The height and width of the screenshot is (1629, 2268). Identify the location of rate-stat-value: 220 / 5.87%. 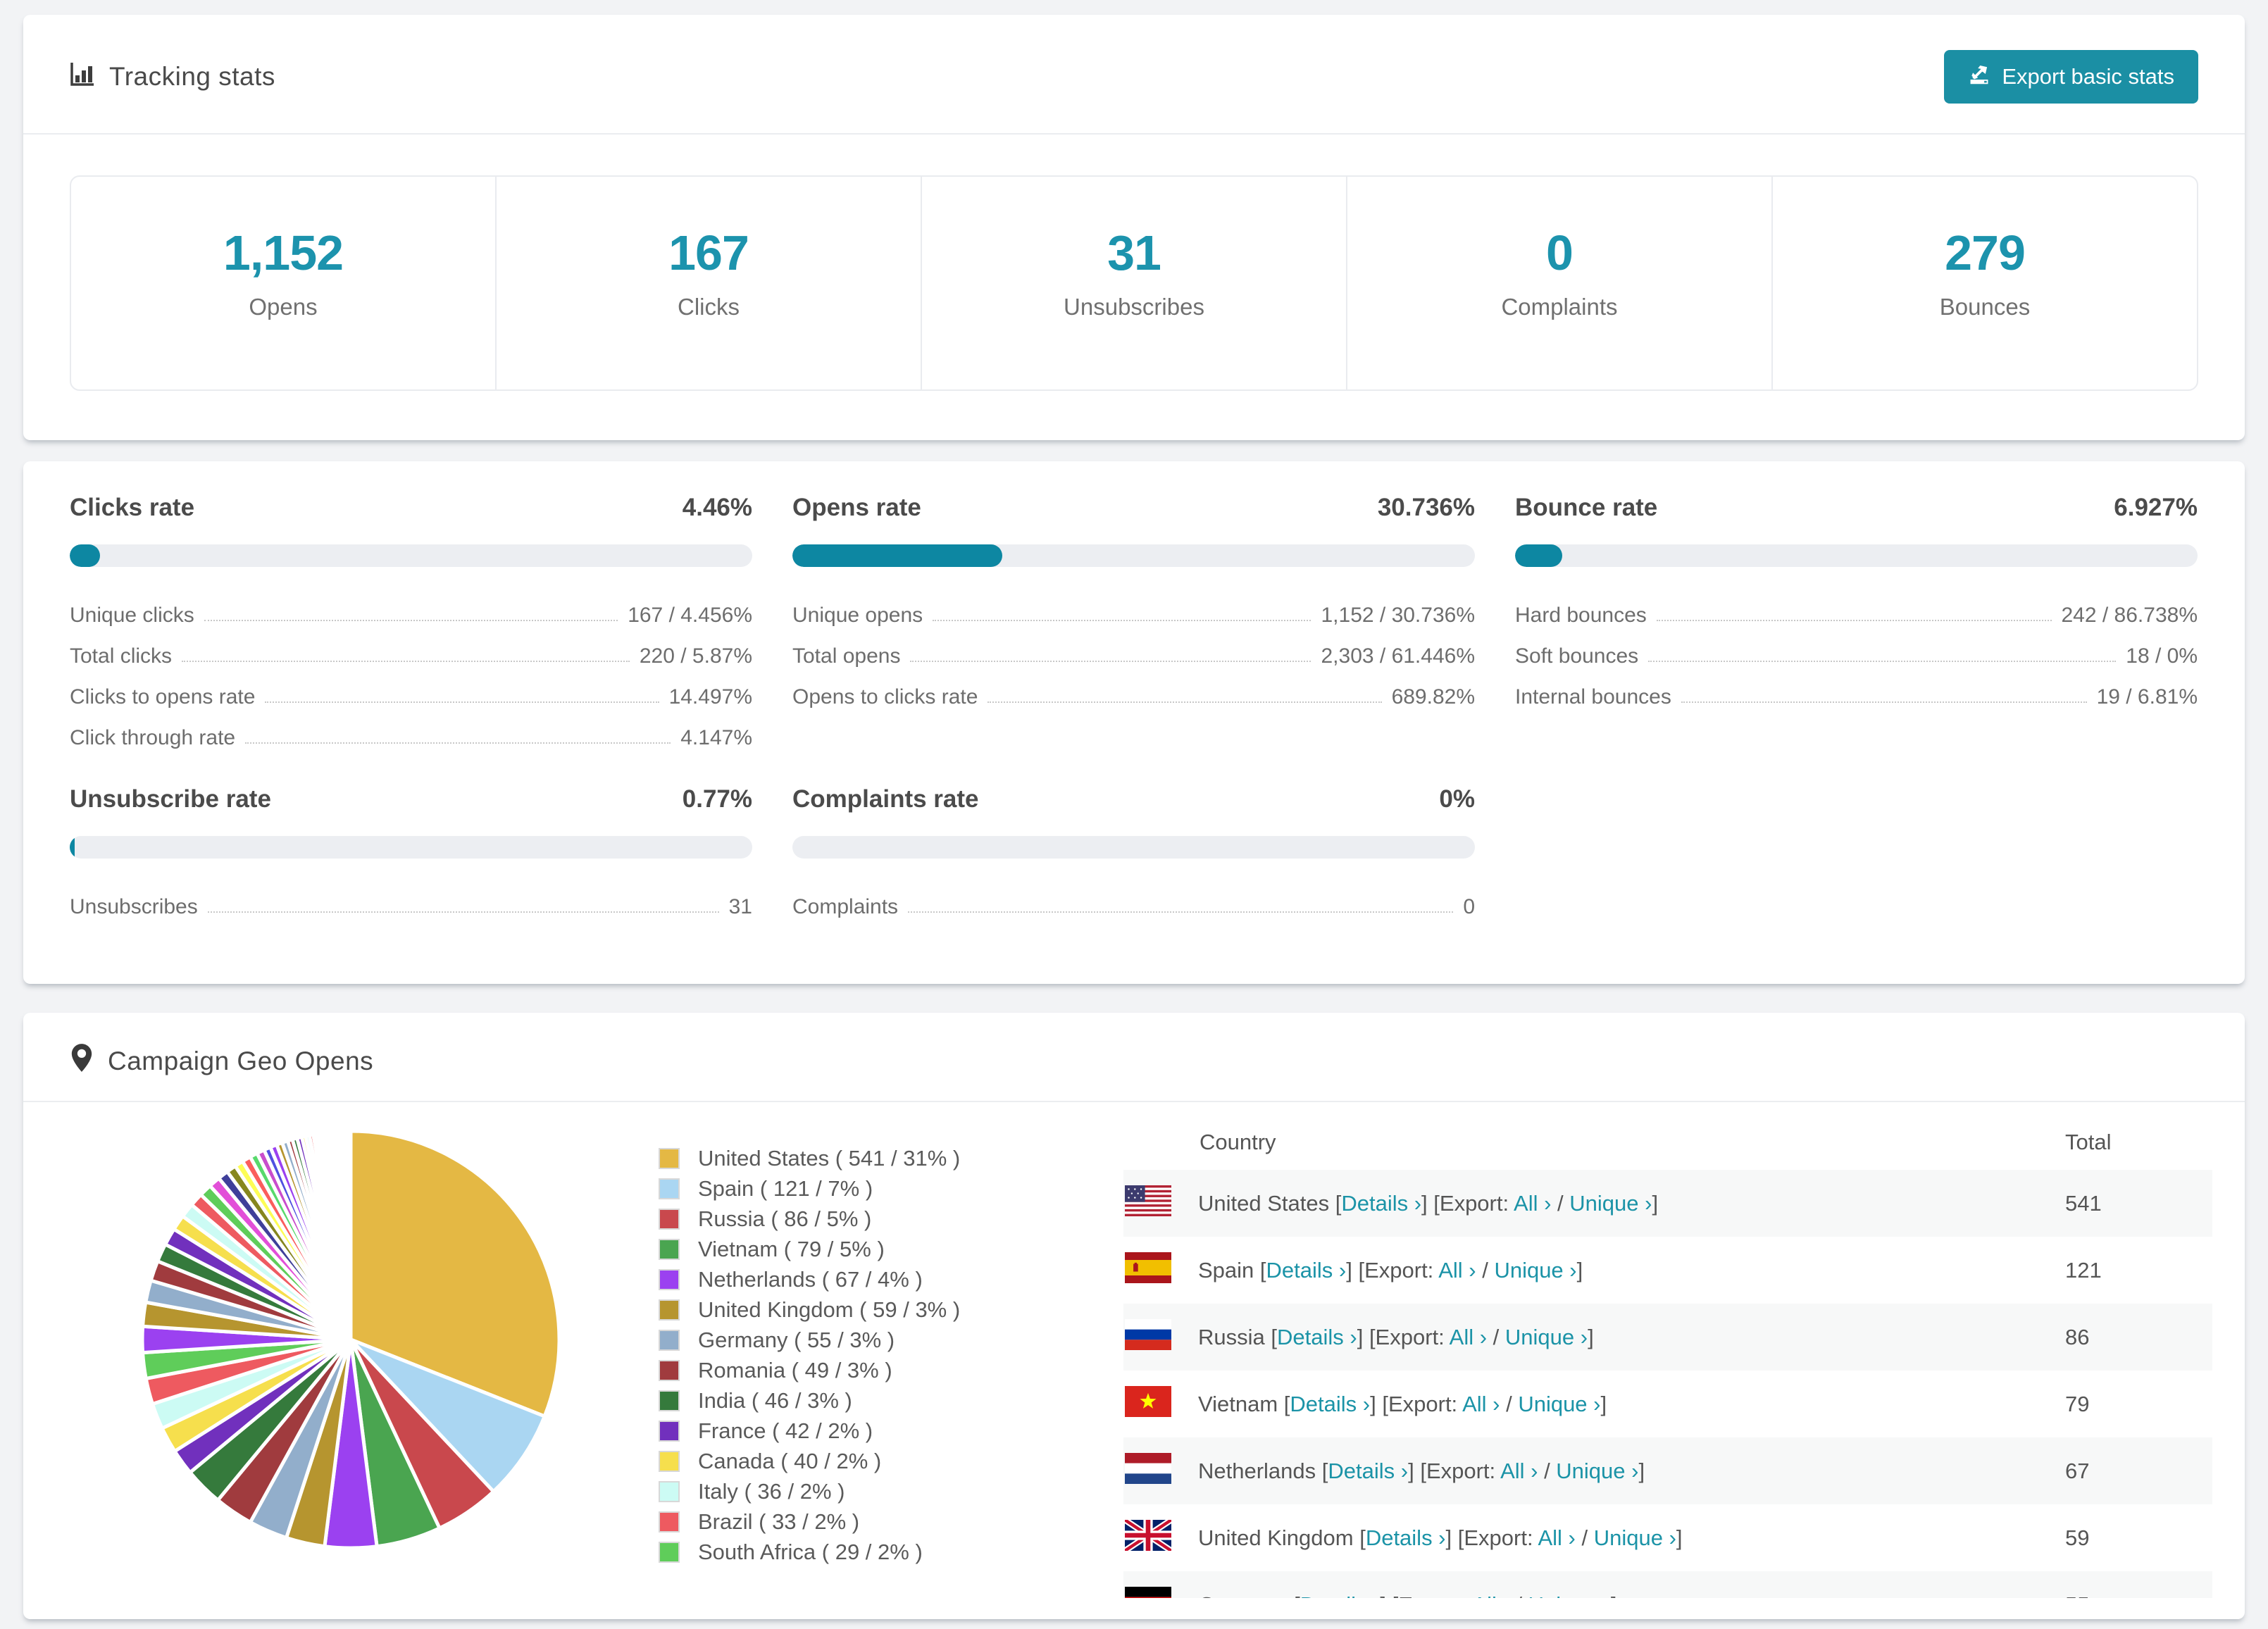
(696, 656).